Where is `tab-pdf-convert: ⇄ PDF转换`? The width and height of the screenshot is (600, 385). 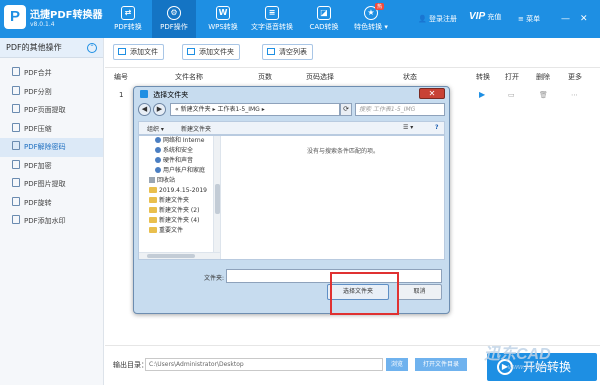 tab-pdf-convert: ⇄ PDF转换 is located at coordinates (128, 19).